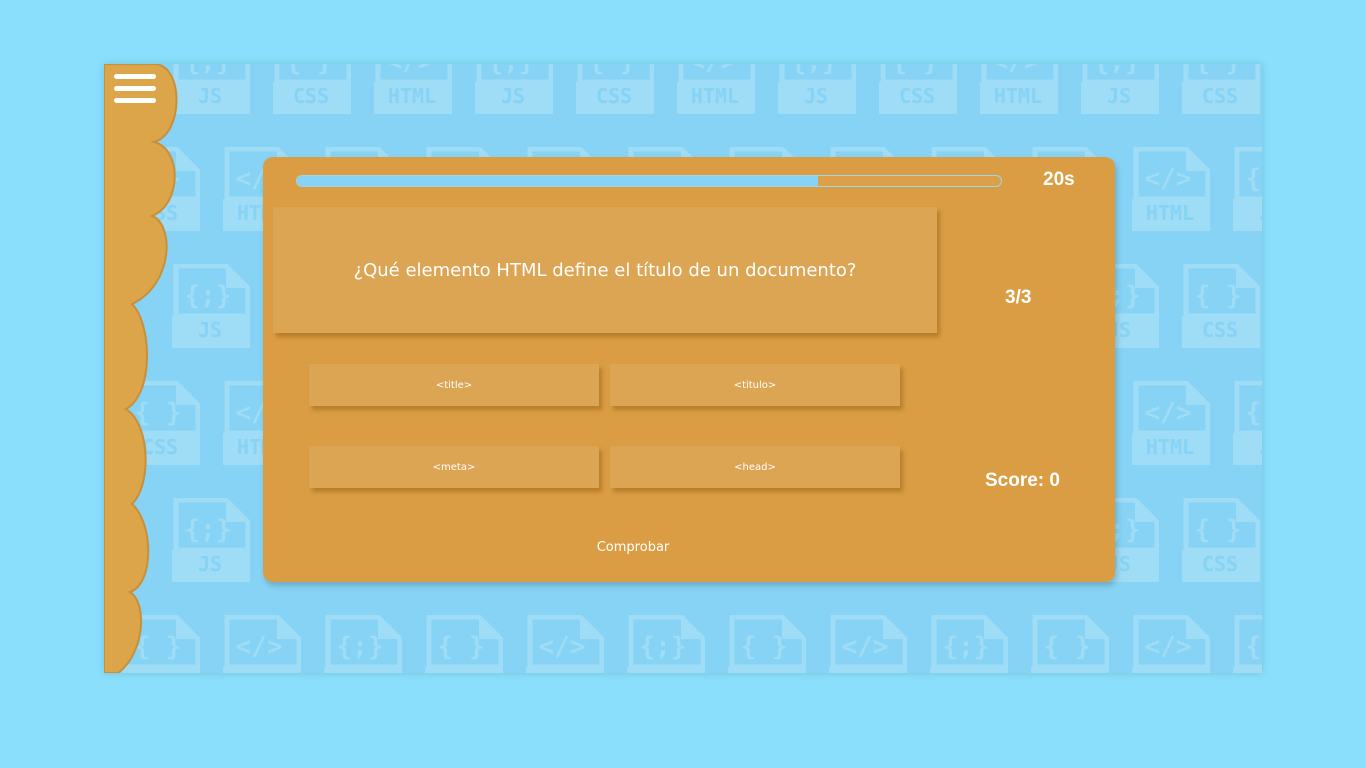  Describe the element at coordinates (755, 467) in the screenshot. I see `answer-option-4: <head>` at that location.